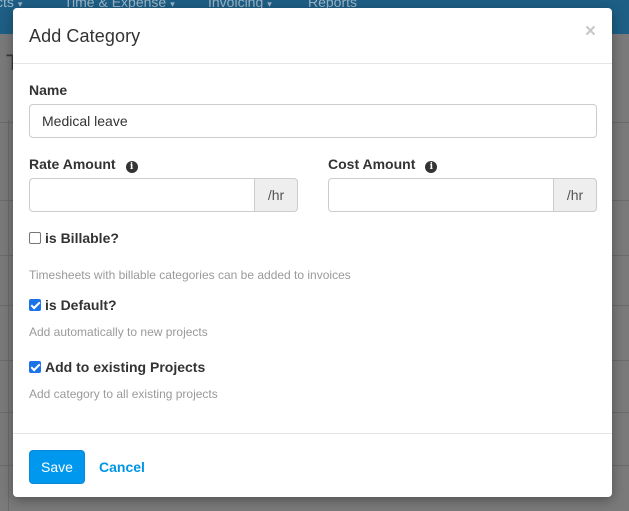 This screenshot has width=629, height=511. Describe the element at coordinates (48, 90) in the screenshot. I see `name-label: Name` at that location.